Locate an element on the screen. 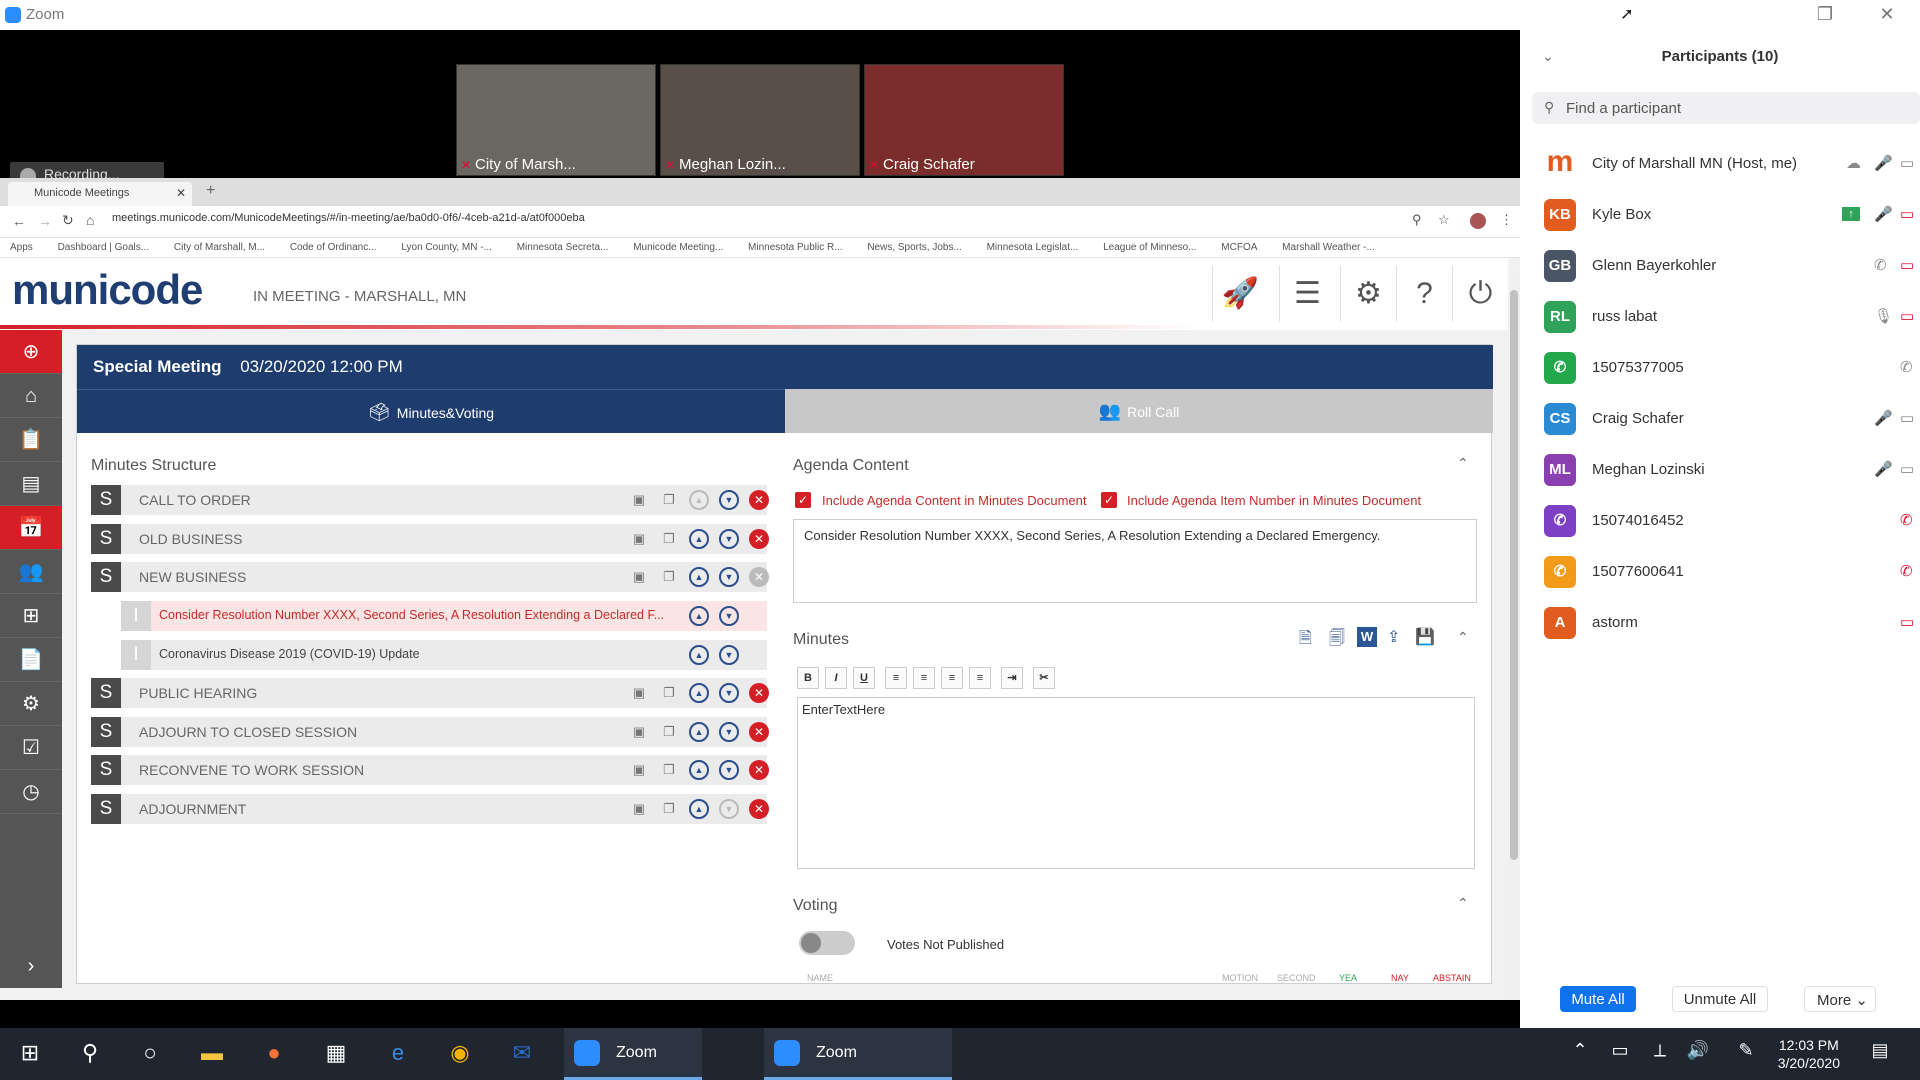 The image size is (1920, 1080). minutes-editor: EnterTextHere is located at coordinates (1136, 783).